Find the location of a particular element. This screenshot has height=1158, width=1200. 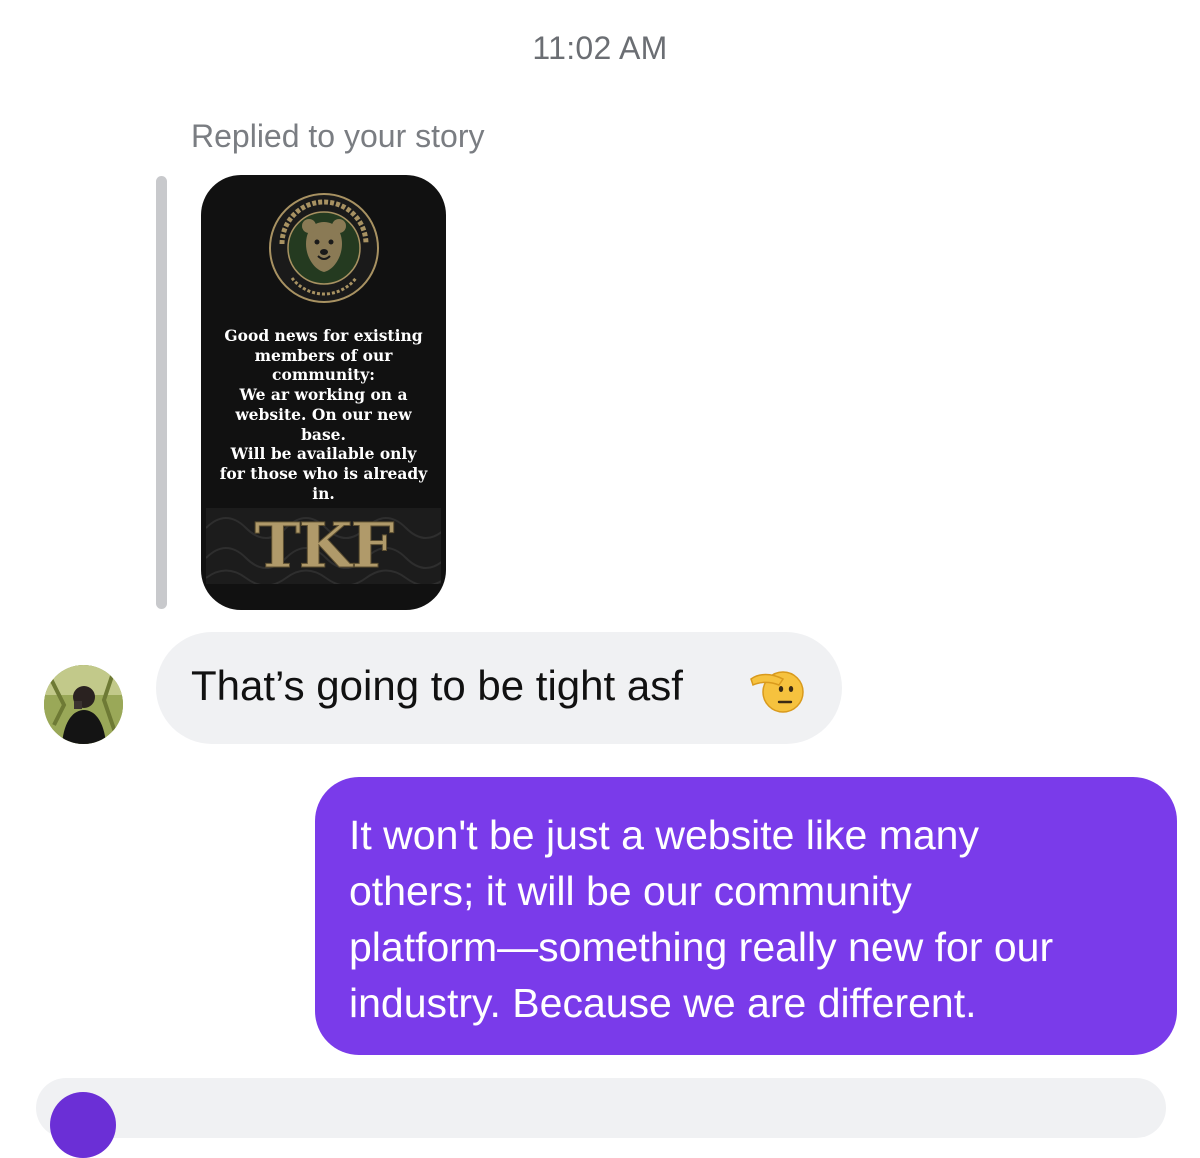

next-message-avatar-partial is located at coordinates (83, 1125).